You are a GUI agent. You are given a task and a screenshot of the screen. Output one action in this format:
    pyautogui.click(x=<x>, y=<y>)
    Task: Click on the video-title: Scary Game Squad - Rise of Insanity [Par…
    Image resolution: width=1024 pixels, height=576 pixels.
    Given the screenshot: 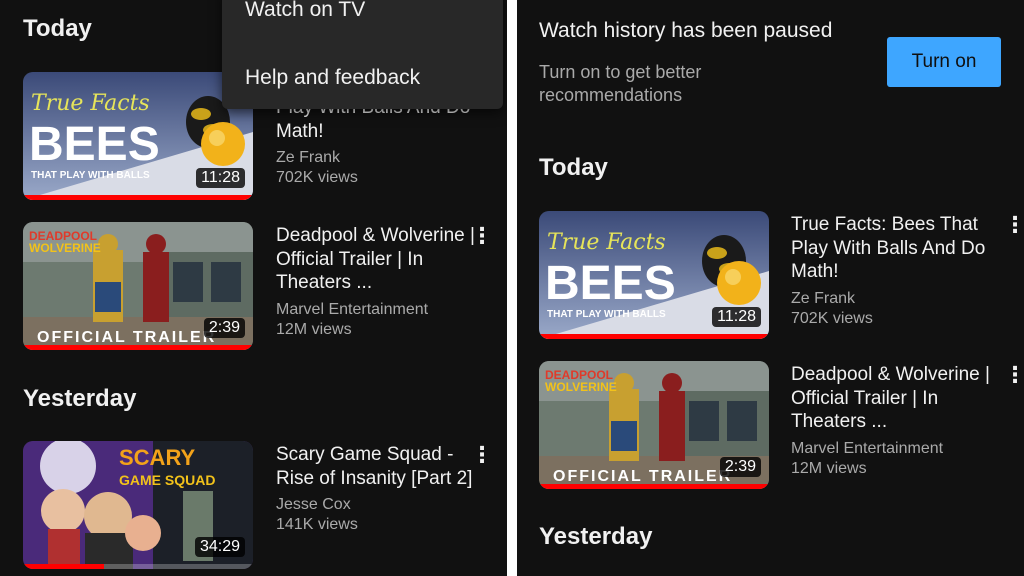 What is the action you would take?
    pyautogui.click(x=376, y=466)
    